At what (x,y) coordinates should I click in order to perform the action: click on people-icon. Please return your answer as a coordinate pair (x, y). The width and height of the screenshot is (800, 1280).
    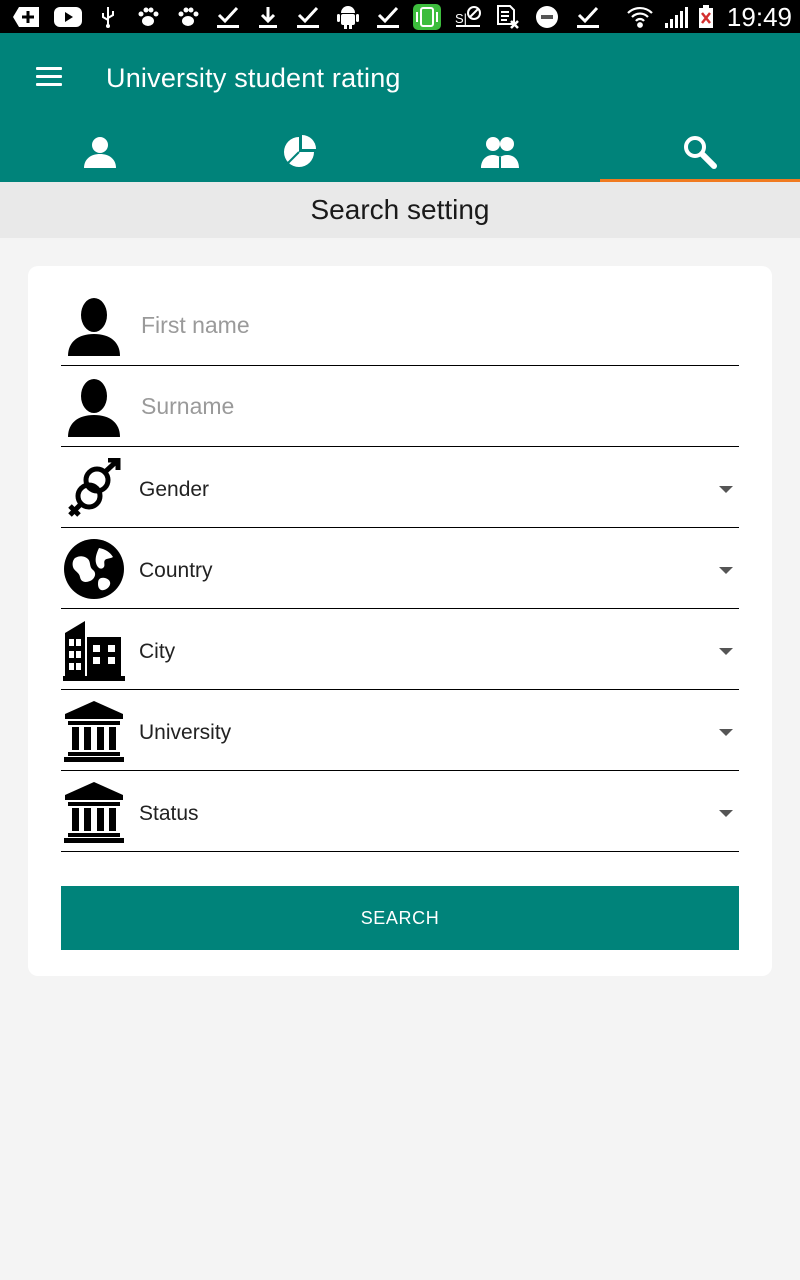
    Looking at the image, I should click on (500, 152).